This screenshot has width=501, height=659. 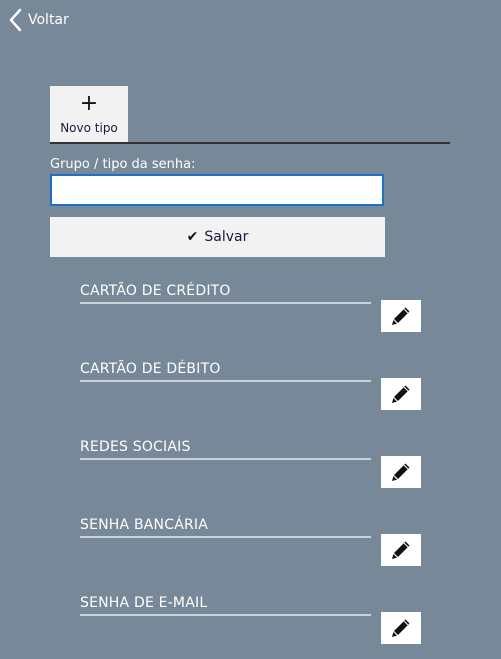 What do you see at coordinates (89, 128) in the screenshot?
I see `new-type-label: Novo tipo` at bounding box center [89, 128].